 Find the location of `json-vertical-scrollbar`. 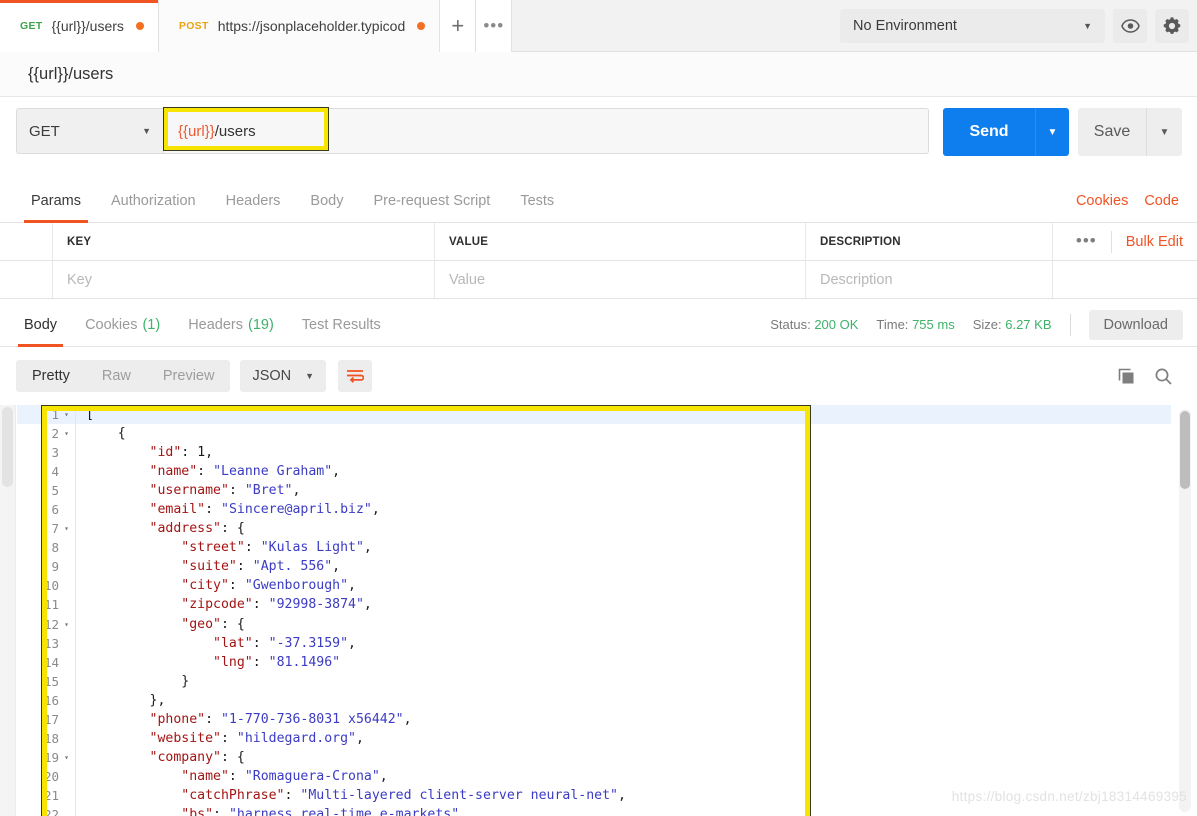

json-vertical-scrollbar is located at coordinates (1185, 610).